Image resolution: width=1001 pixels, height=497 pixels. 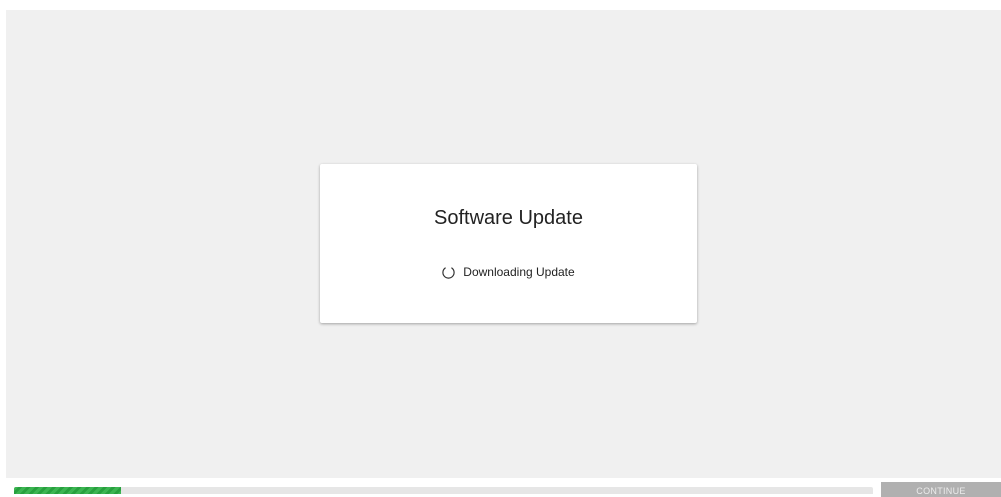 What do you see at coordinates (448, 272) in the screenshot?
I see `spinner-icon` at bounding box center [448, 272].